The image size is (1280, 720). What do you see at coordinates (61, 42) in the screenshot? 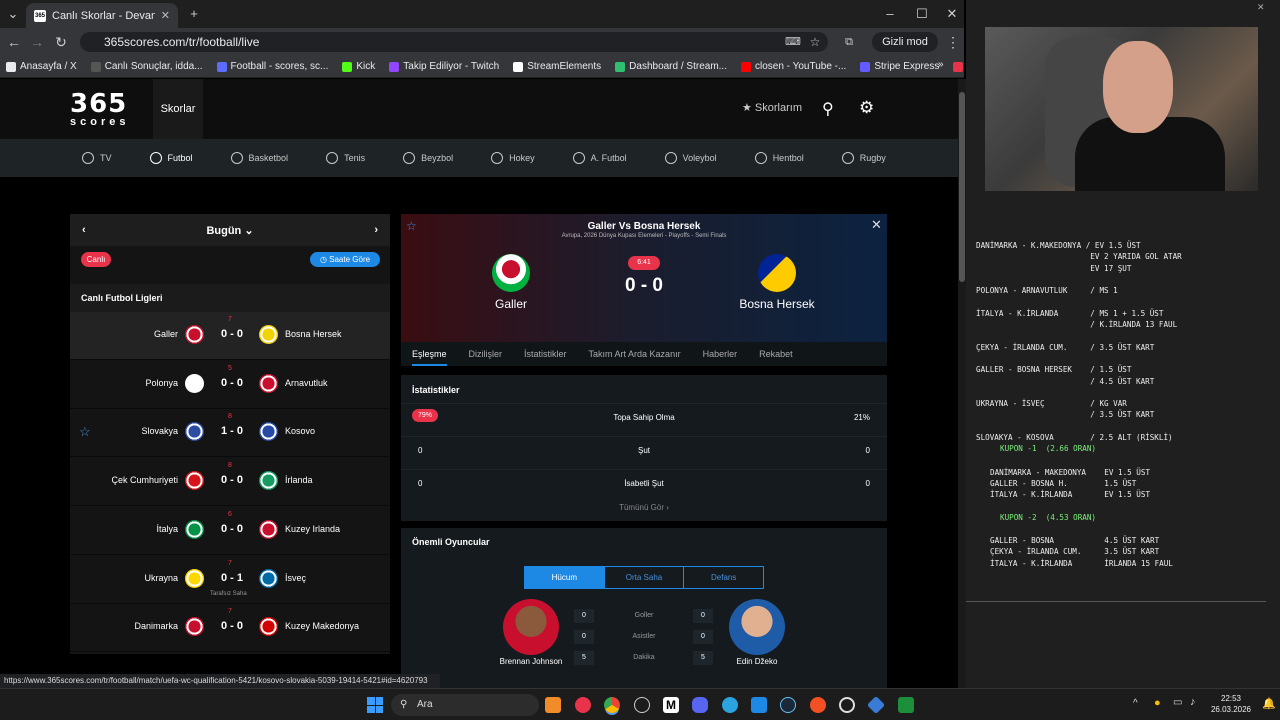
I see `reload-icon: ↻` at bounding box center [61, 42].